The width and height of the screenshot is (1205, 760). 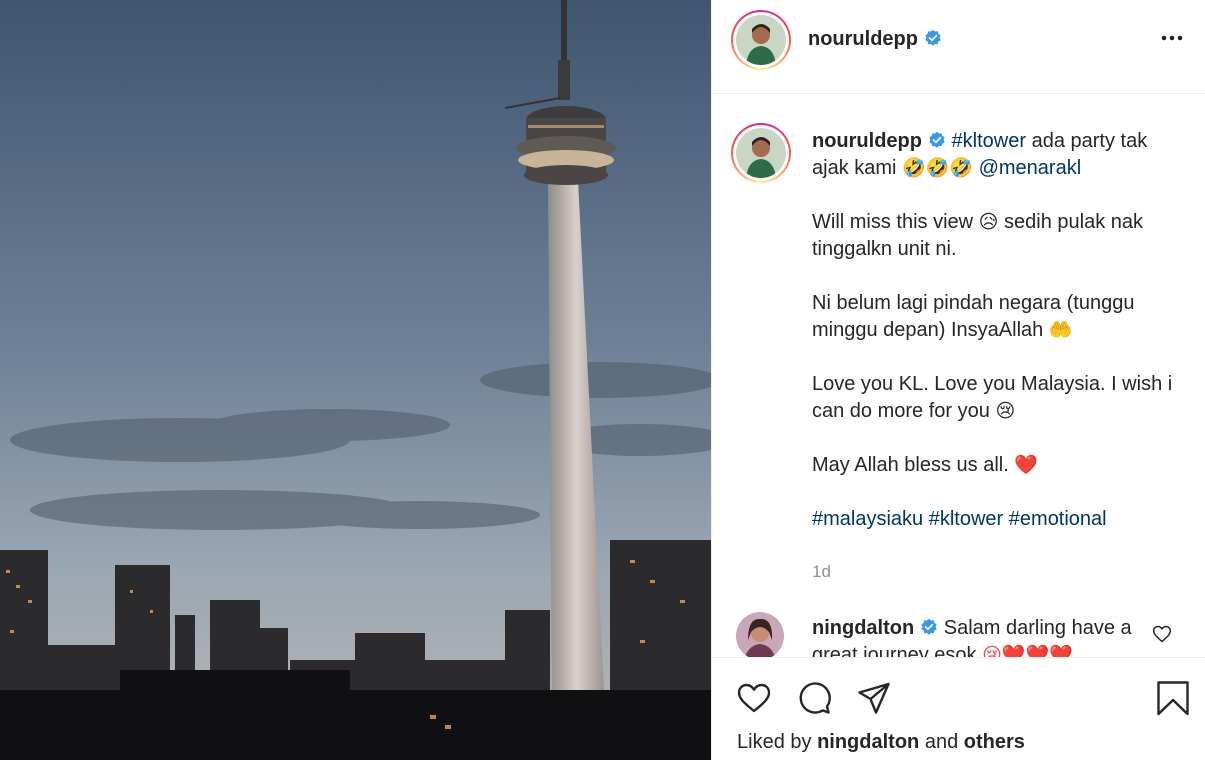 I want to click on more-horizontal-icon, so click(x=1172, y=38).